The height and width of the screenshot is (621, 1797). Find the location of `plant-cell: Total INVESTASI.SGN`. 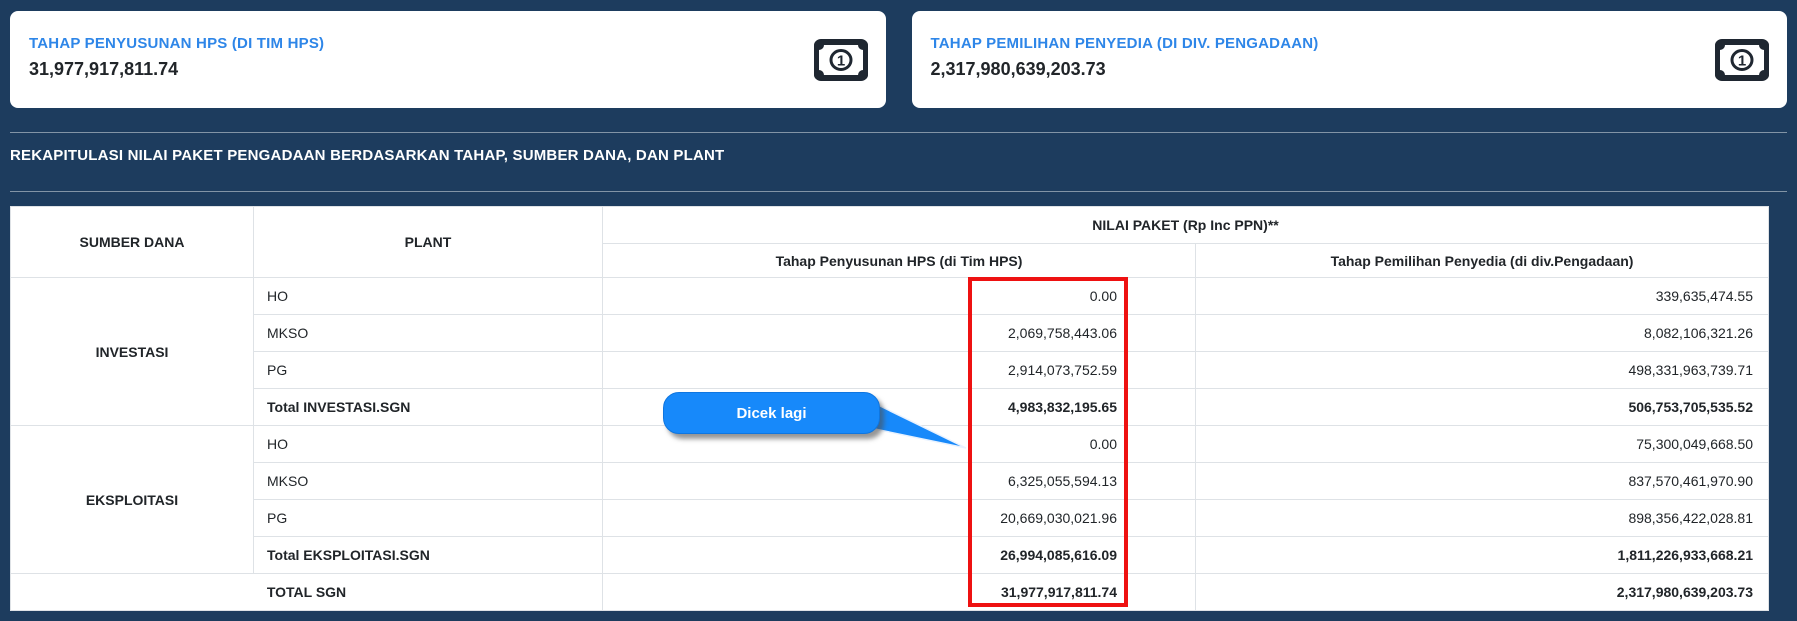

plant-cell: Total INVESTASI.SGN is located at coordinates (428, 407).